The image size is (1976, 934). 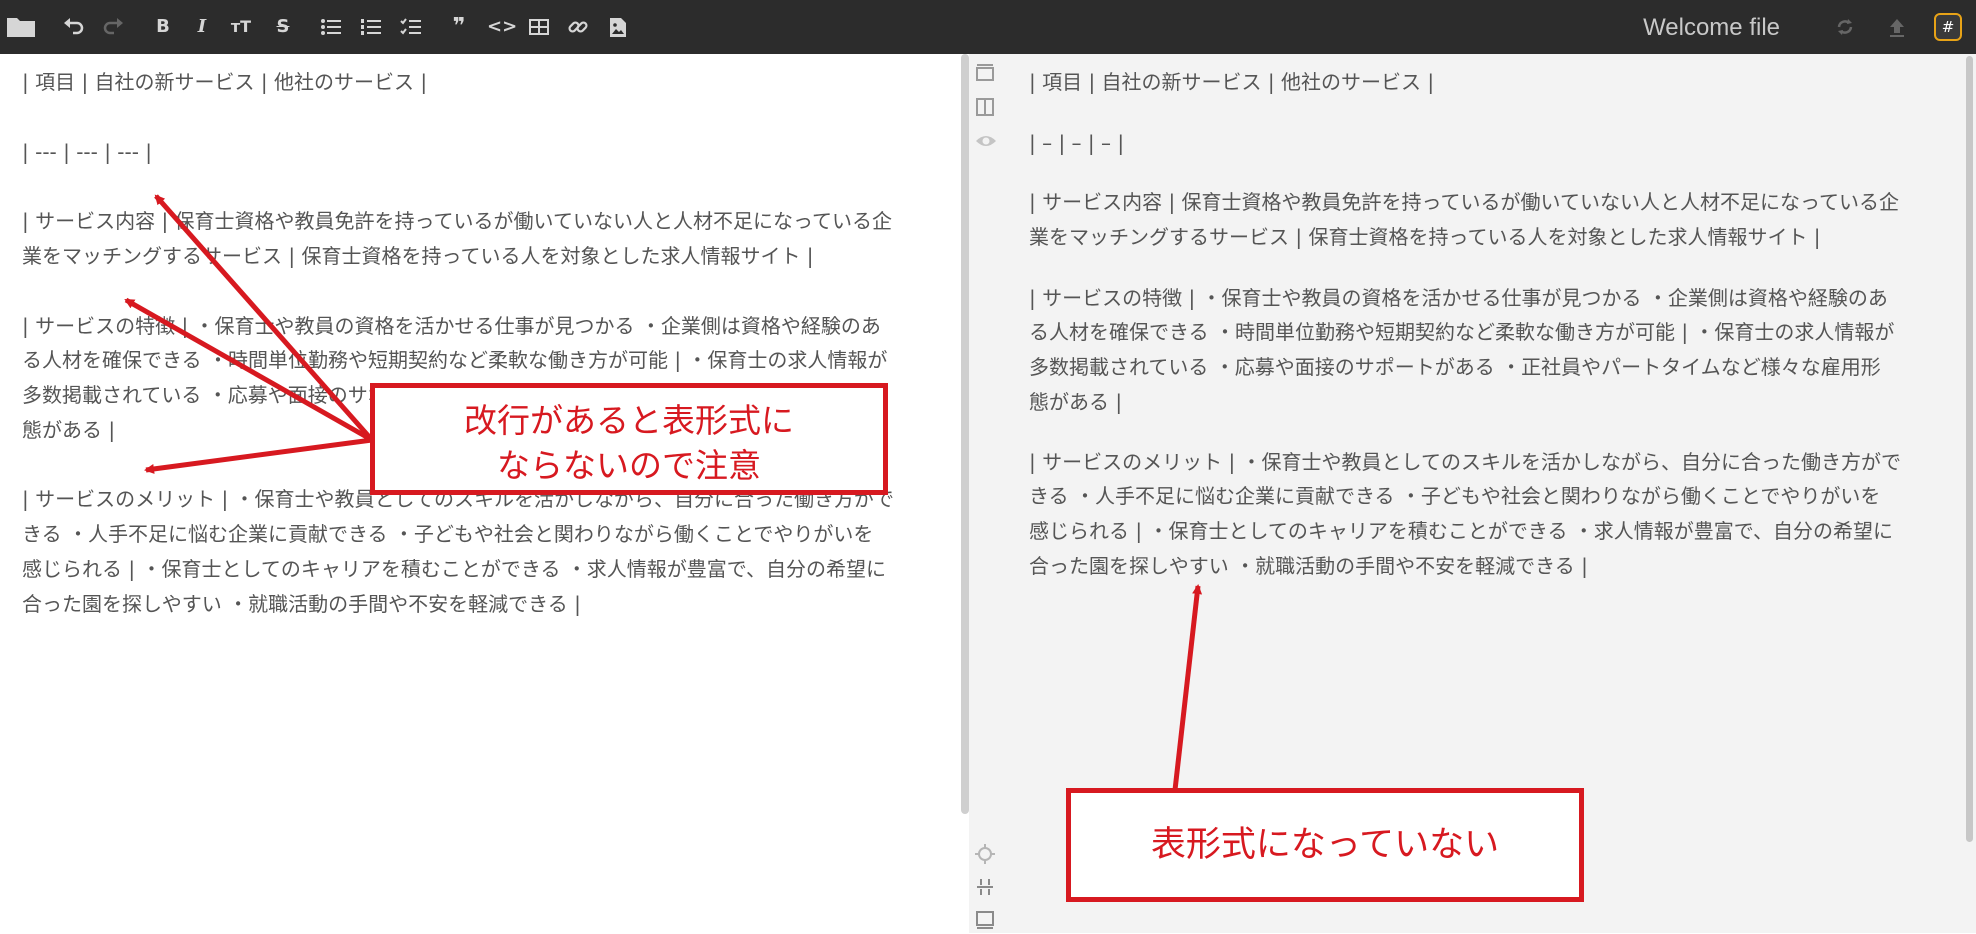 I want to click on annotation-callout-right: 表形式になっていない, so click(x=1325, y=845).